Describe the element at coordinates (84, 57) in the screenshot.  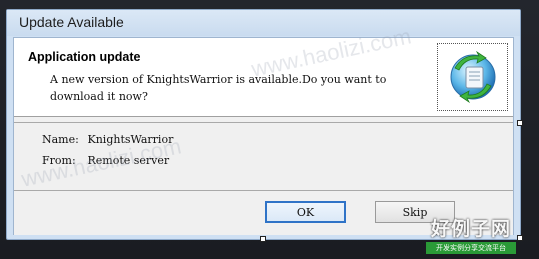
I see `header-title: Application update` at that location.